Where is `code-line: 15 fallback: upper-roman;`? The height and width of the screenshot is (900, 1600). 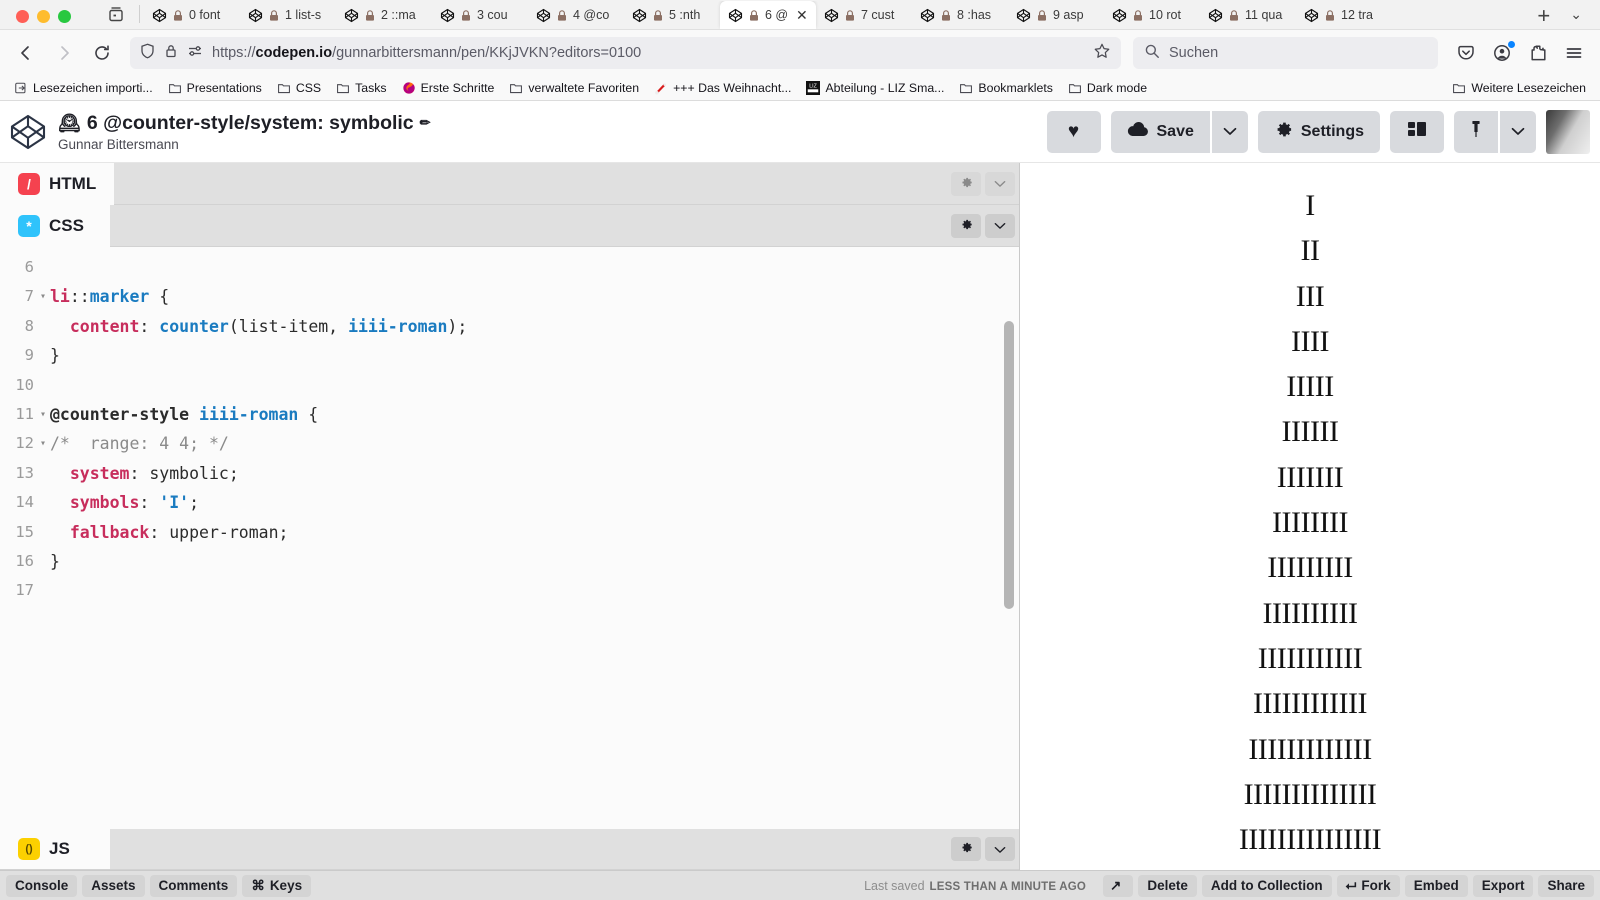
code-line: 15 fallback: upper-roman; is located at coordinates (509, 532).